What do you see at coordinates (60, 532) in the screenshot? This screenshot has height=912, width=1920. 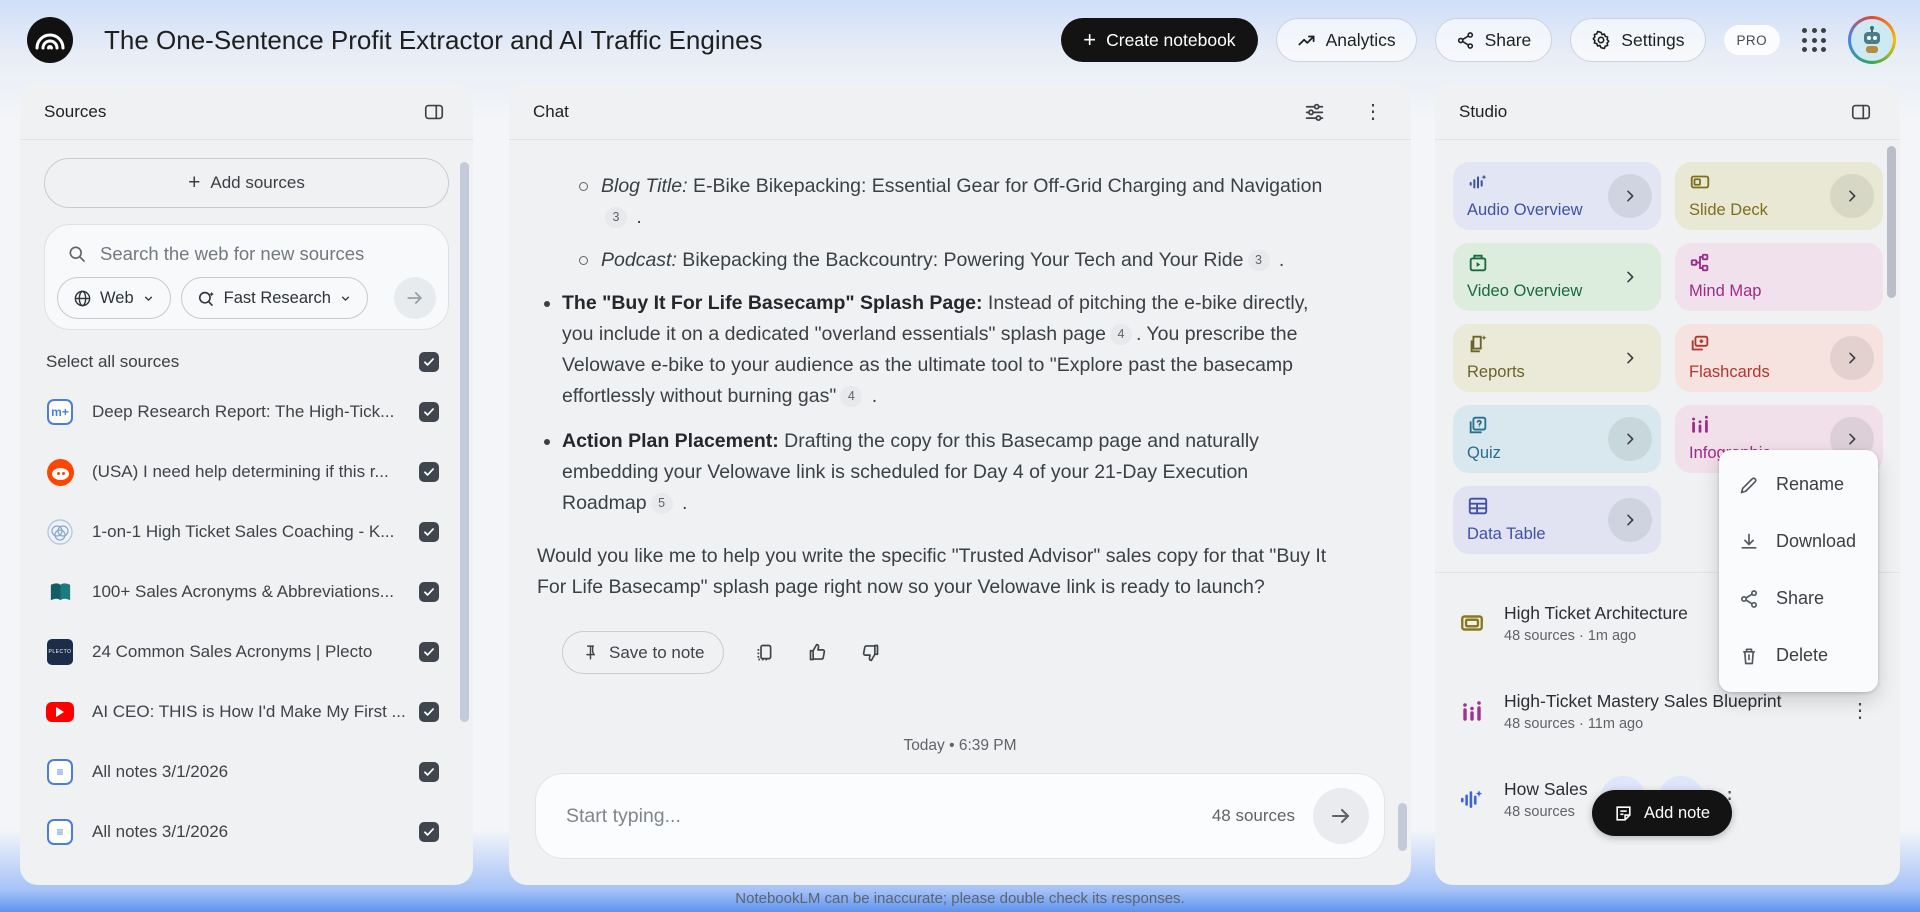 I see `web-favicon` at bounding box center [60, 532].